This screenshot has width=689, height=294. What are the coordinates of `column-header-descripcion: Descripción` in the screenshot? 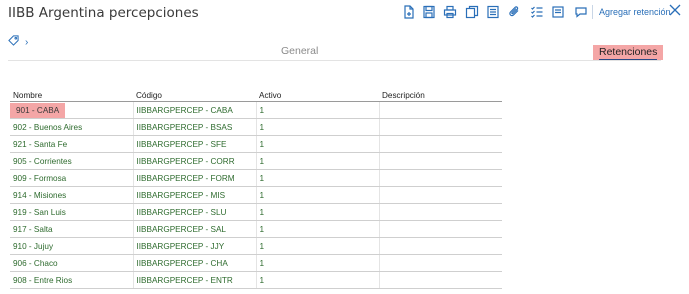 It's located at (440, 95).